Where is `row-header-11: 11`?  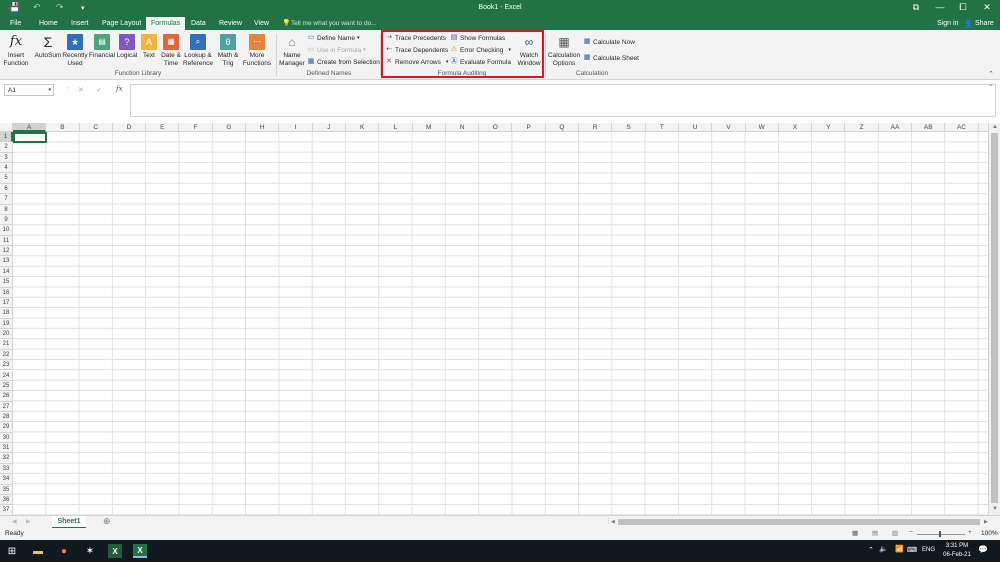 row-header-11: 11 is located at coordinates (6, 241).